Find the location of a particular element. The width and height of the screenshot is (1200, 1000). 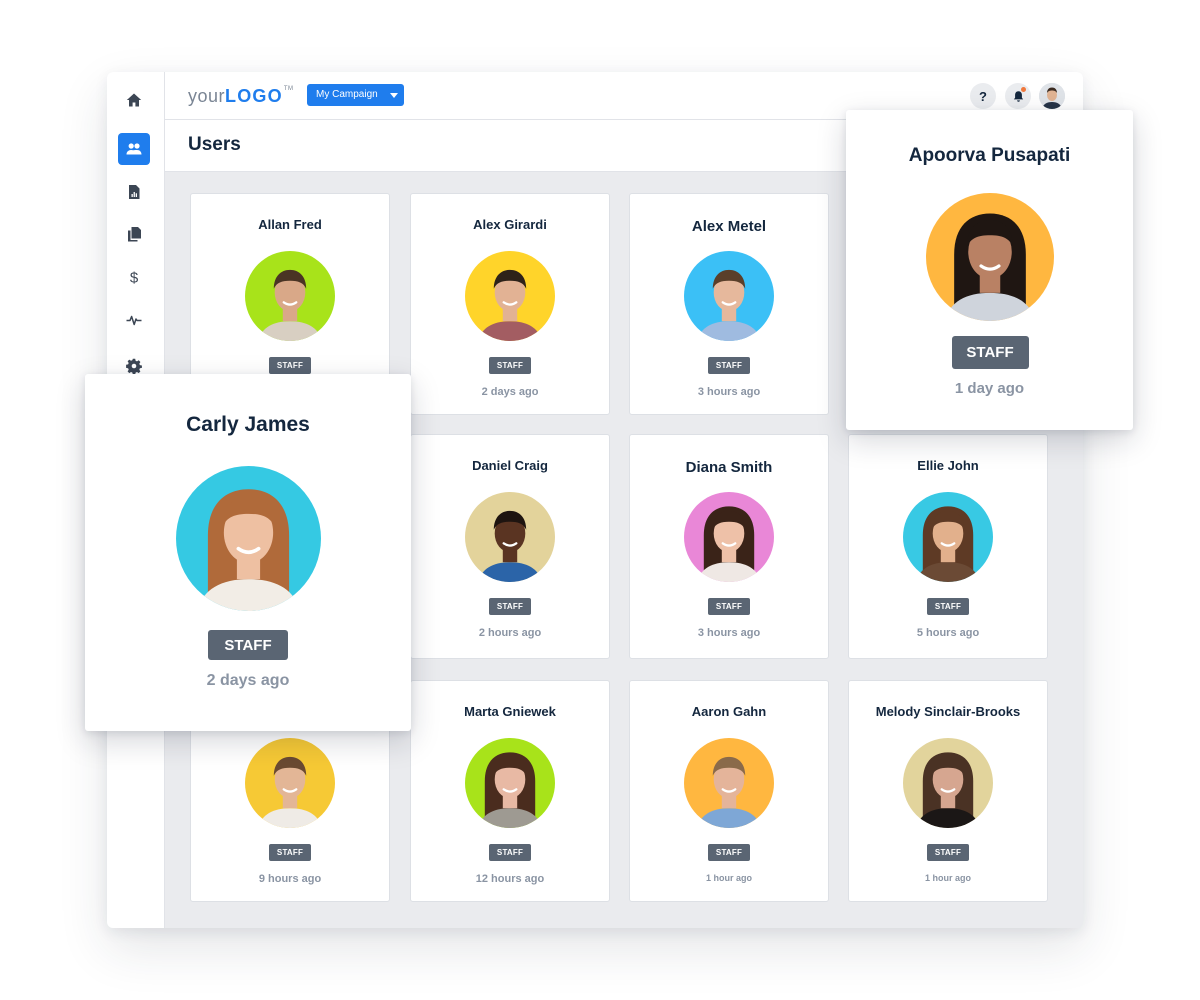

help-button: ? is located at coordinates (983, 96).